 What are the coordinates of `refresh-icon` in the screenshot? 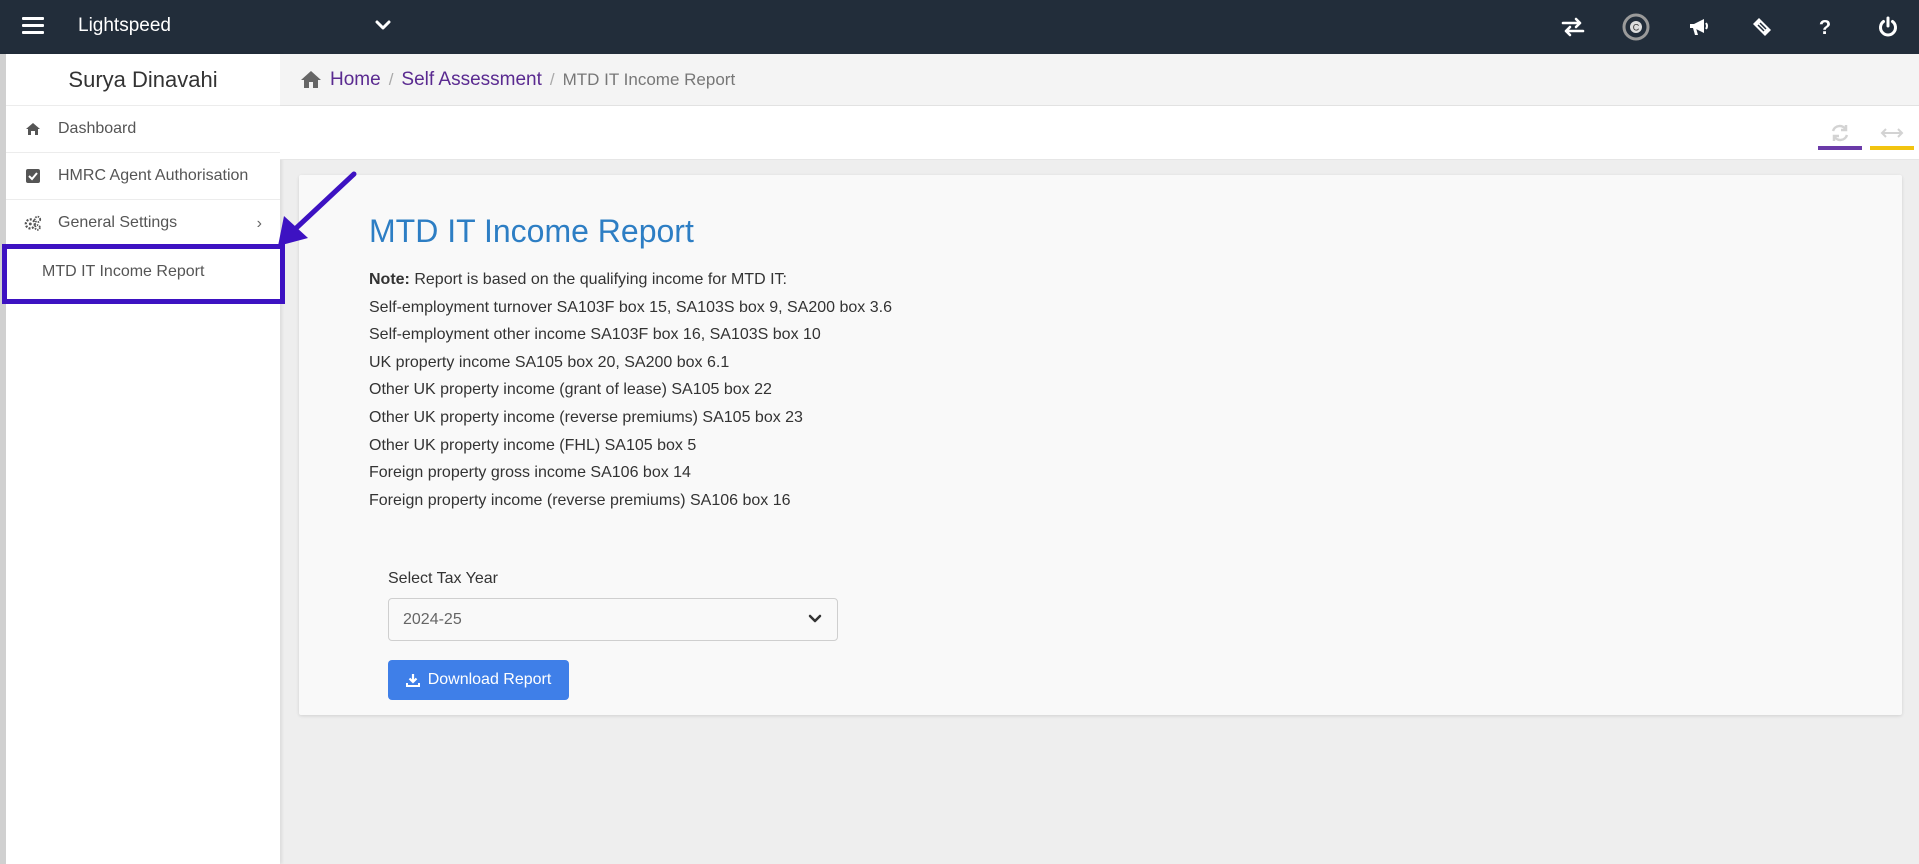 It's located at (1840, 133).